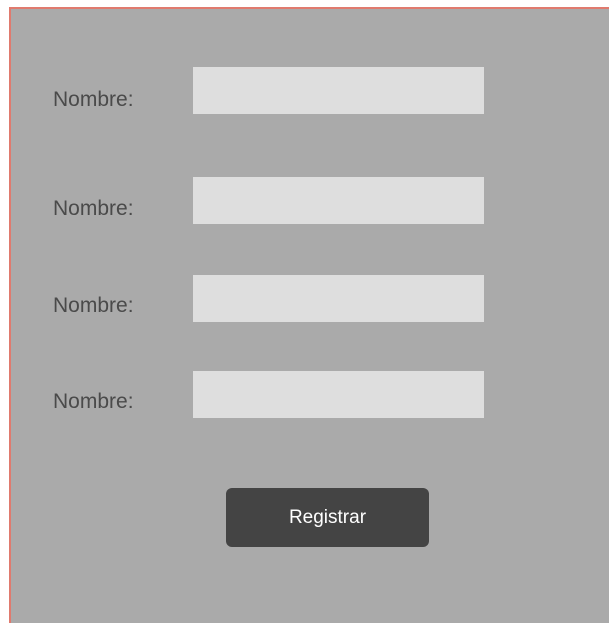  Describe the element at coordinates (93, 208) in the screenshot. I see `nombre-label-2: Nombre:` at that location.